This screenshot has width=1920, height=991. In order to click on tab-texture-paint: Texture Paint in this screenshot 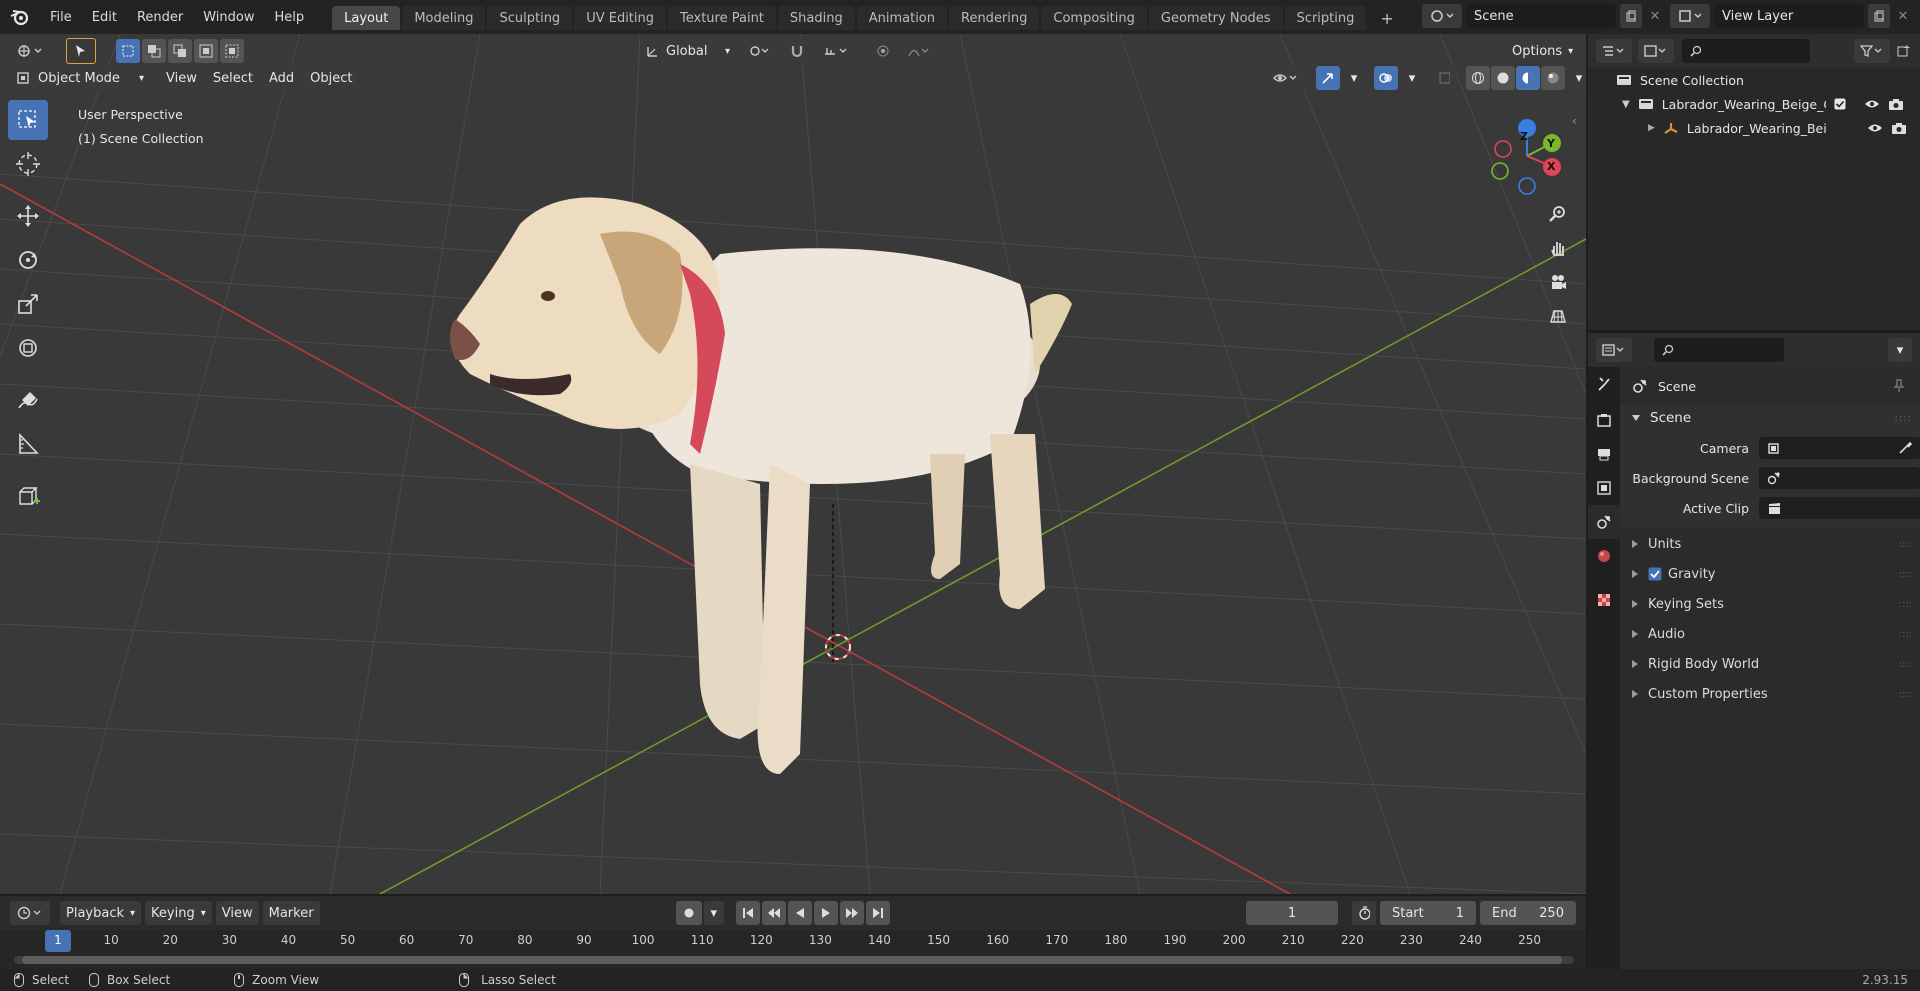, I will do `click(722, 18)`.